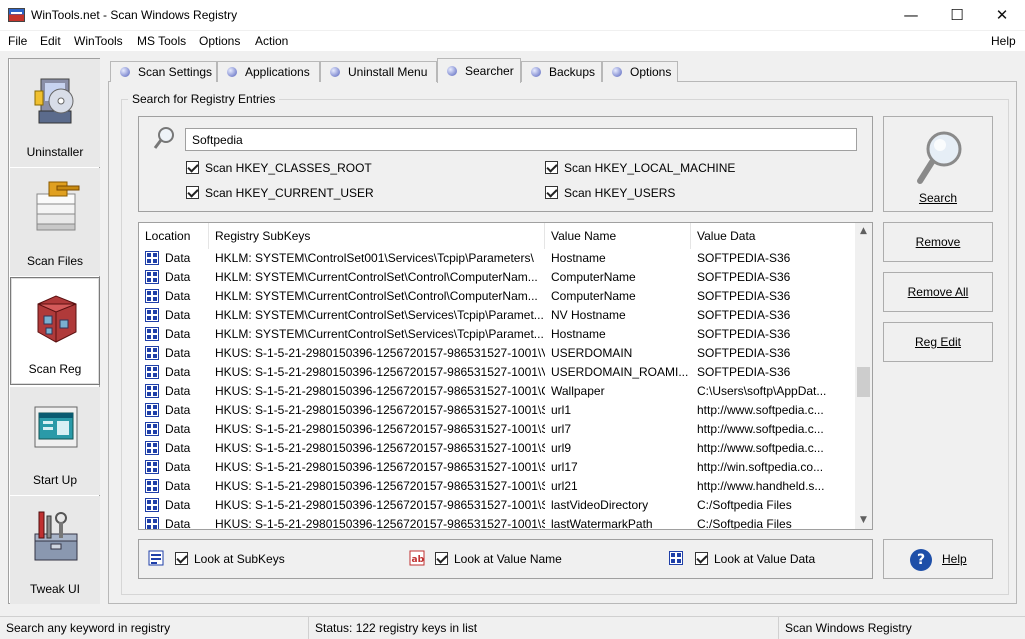 The image size is (1025, 639). What do you see at coordinates (1002, 15) in the screenshot?
I see `close-button: ✕` at bounding box center [1002, 15].